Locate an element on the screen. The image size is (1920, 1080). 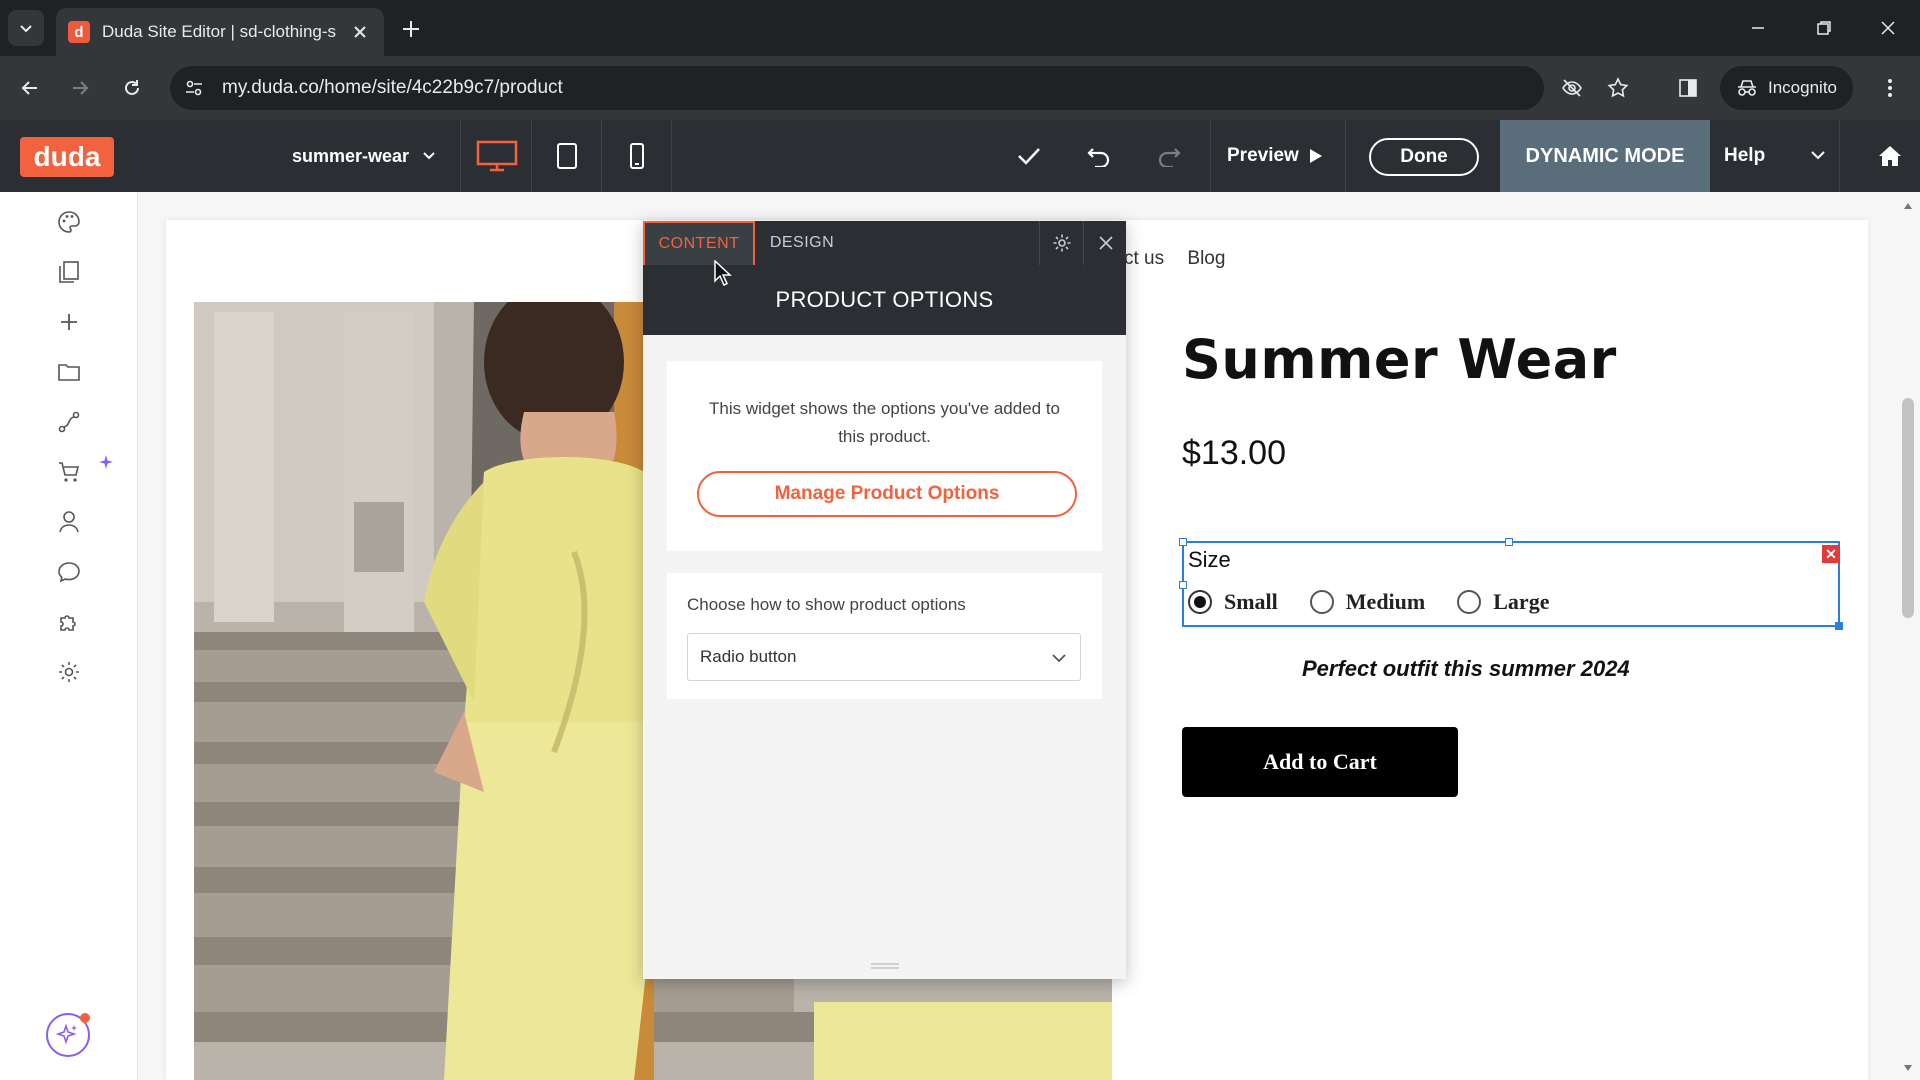
tablet-icon is located at coordinates (566, 156).